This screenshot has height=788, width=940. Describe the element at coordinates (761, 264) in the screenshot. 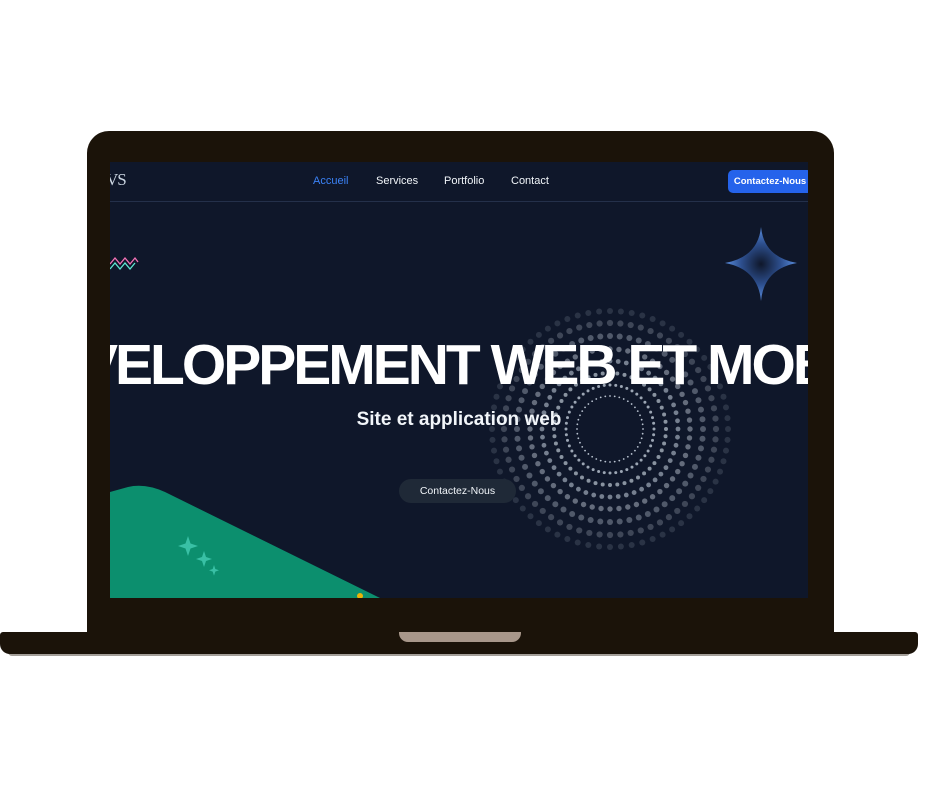

I see `four-point-star-icon` at that location.